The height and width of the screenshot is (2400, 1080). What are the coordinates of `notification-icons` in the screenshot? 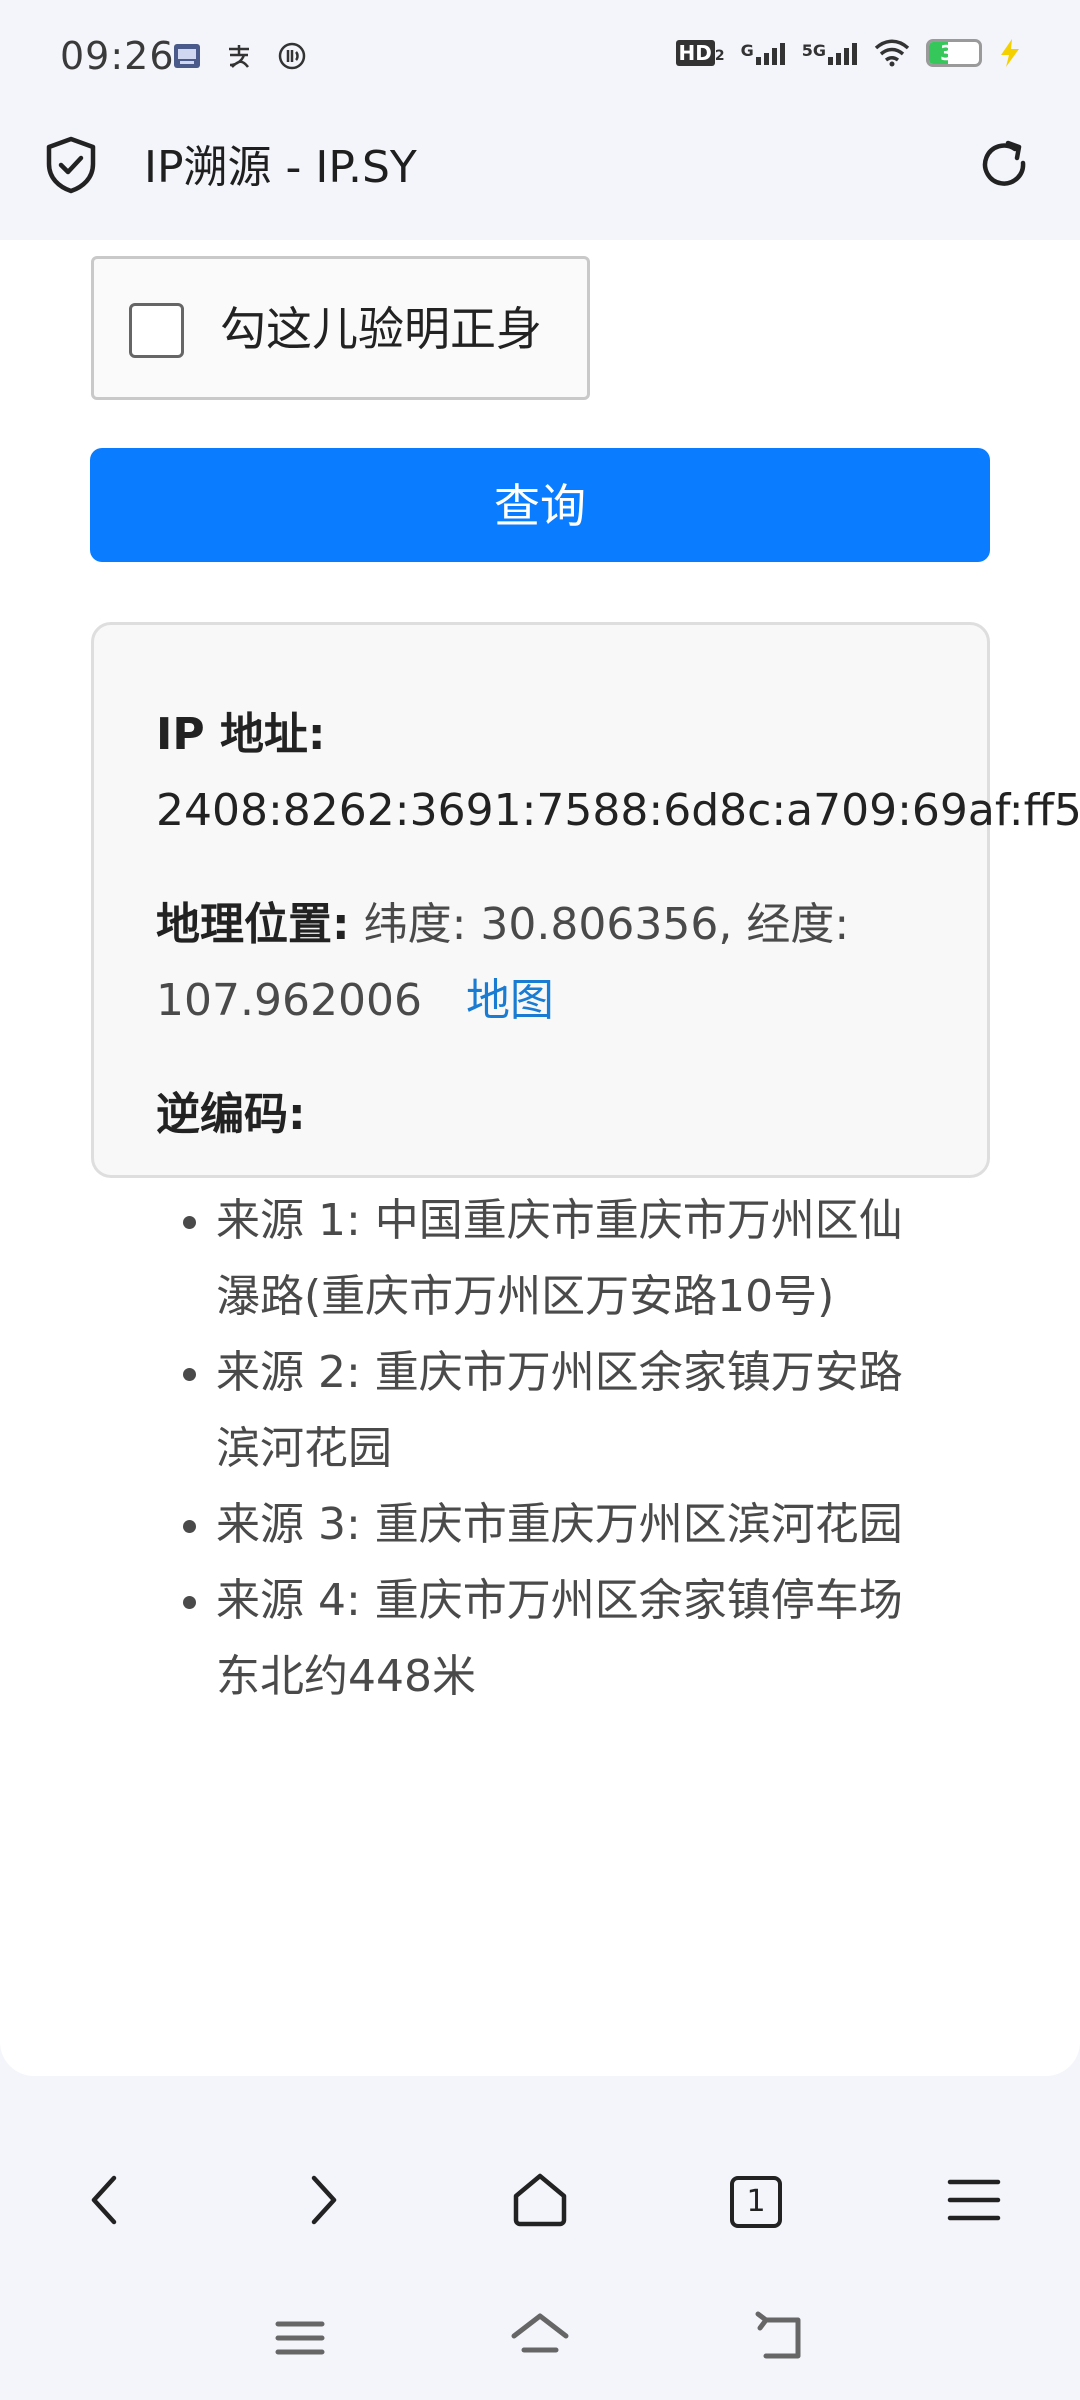 It's located at (240, 56).